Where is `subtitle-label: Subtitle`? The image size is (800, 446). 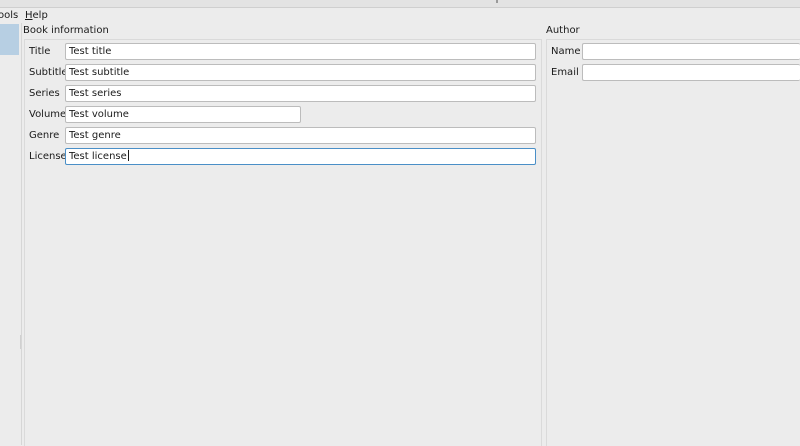
subtitle-label: Subtitle is located at coordinates (48, 72).